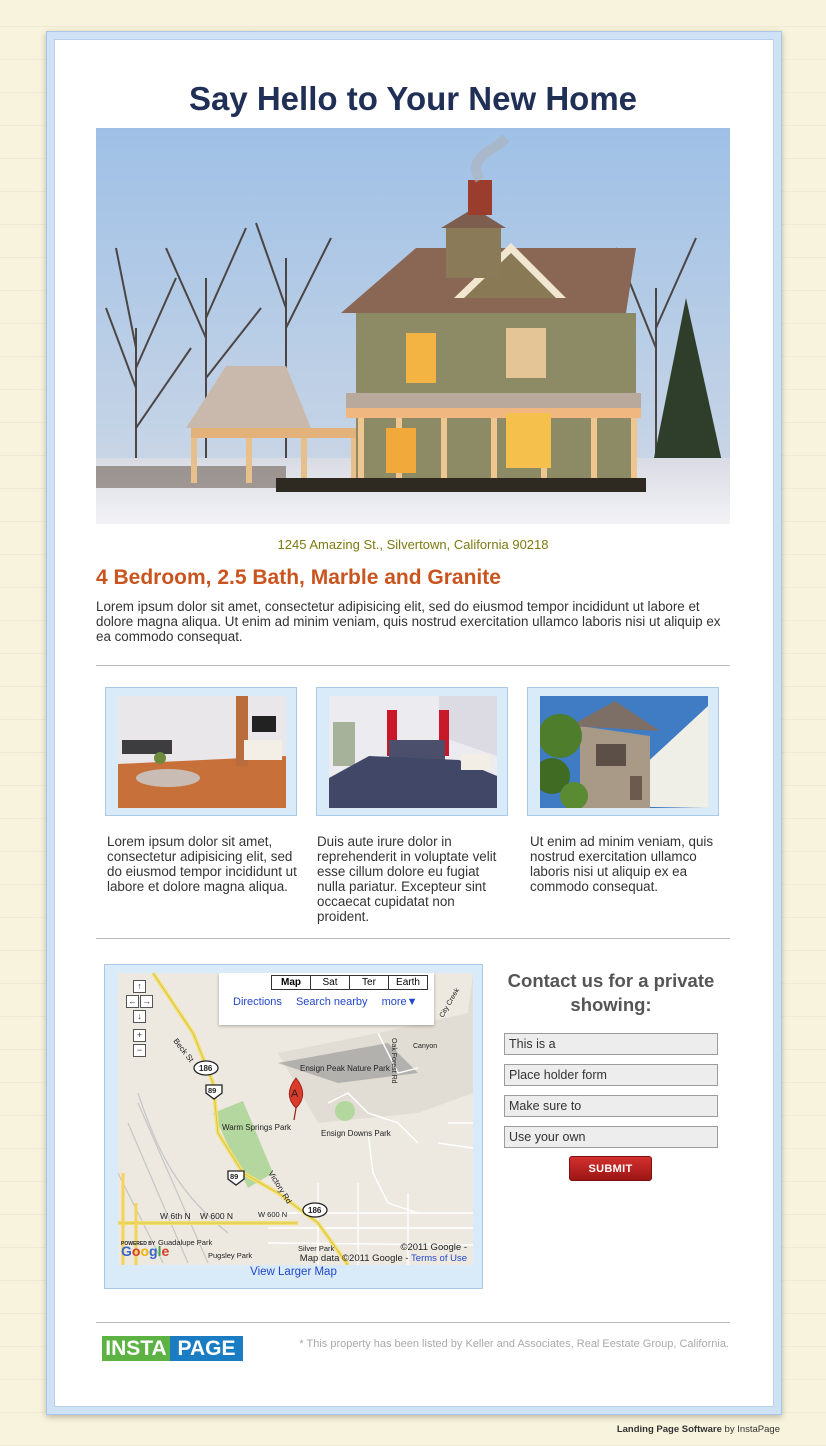 Image resolution: width=826 pixels, height=1446 pixels. Describe the element at coordinates (139, 1016) in the screenshot. I see `pan-down-icon: ↓` at that location.